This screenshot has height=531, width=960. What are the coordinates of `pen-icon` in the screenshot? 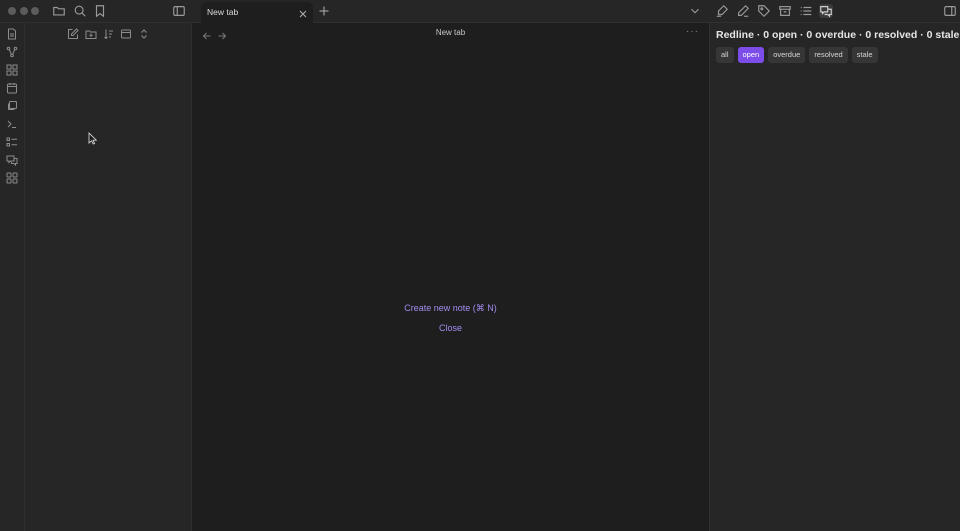 It's located at (743, 11).